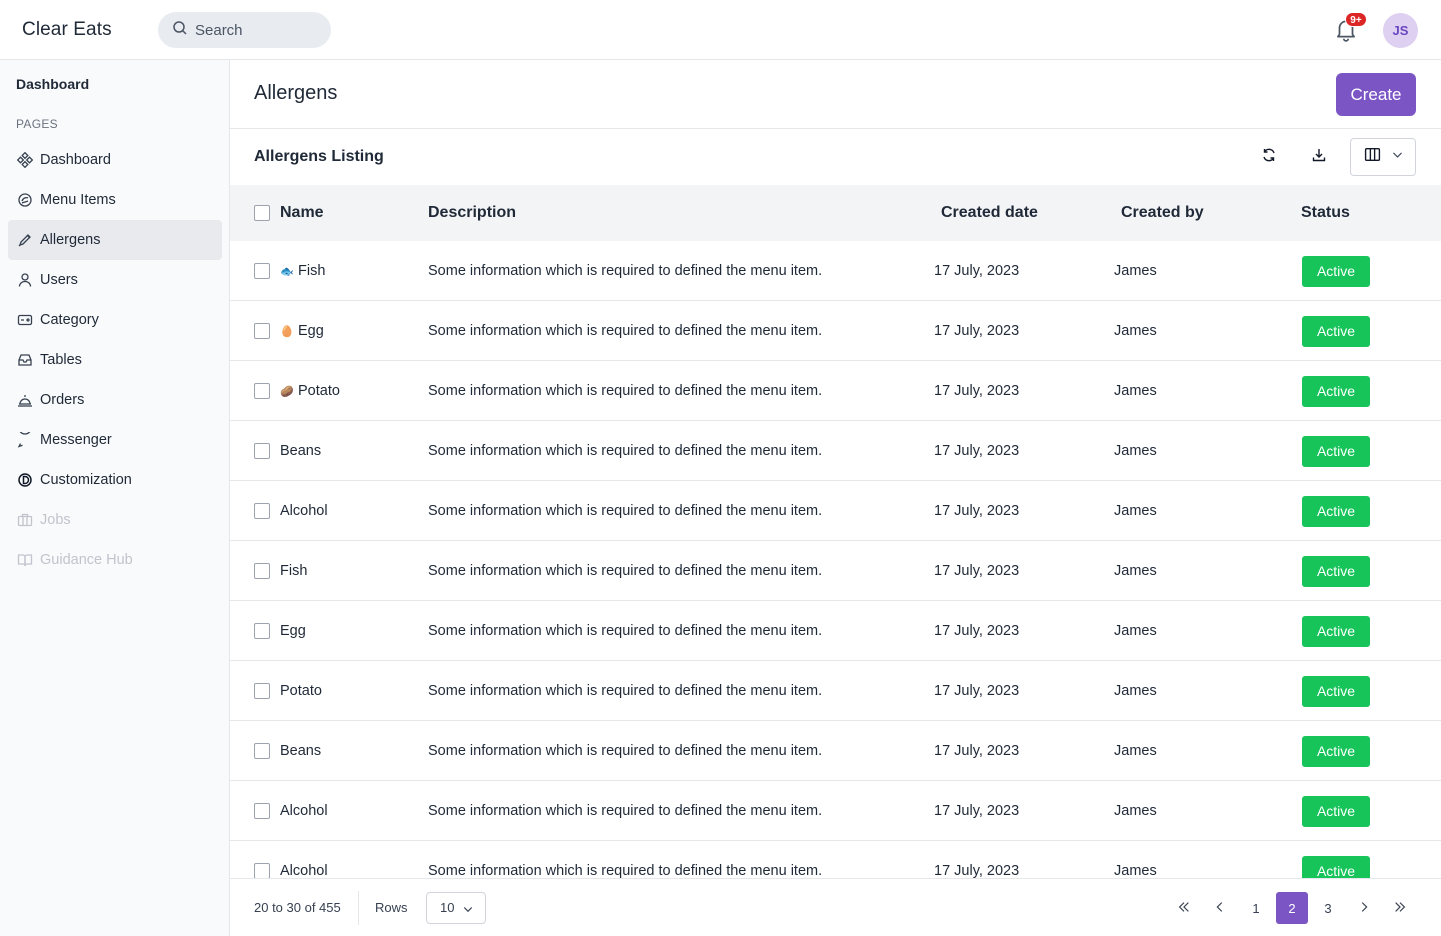  I want to click on first-page-button, so click(1184, 908).